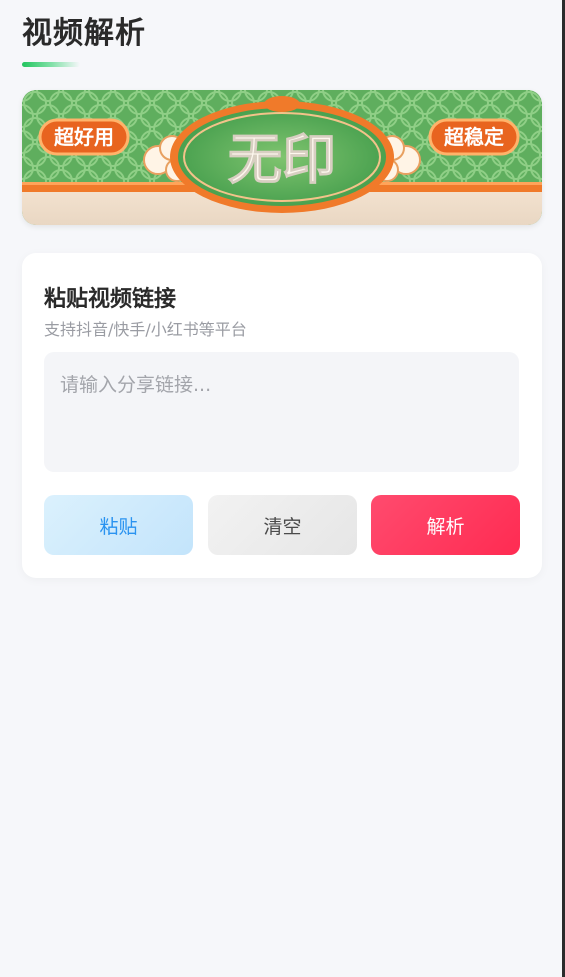  What do you see at coordinates (51, 64) in the screenshot?
I see `title-underline` at bounding box center [51, 64].